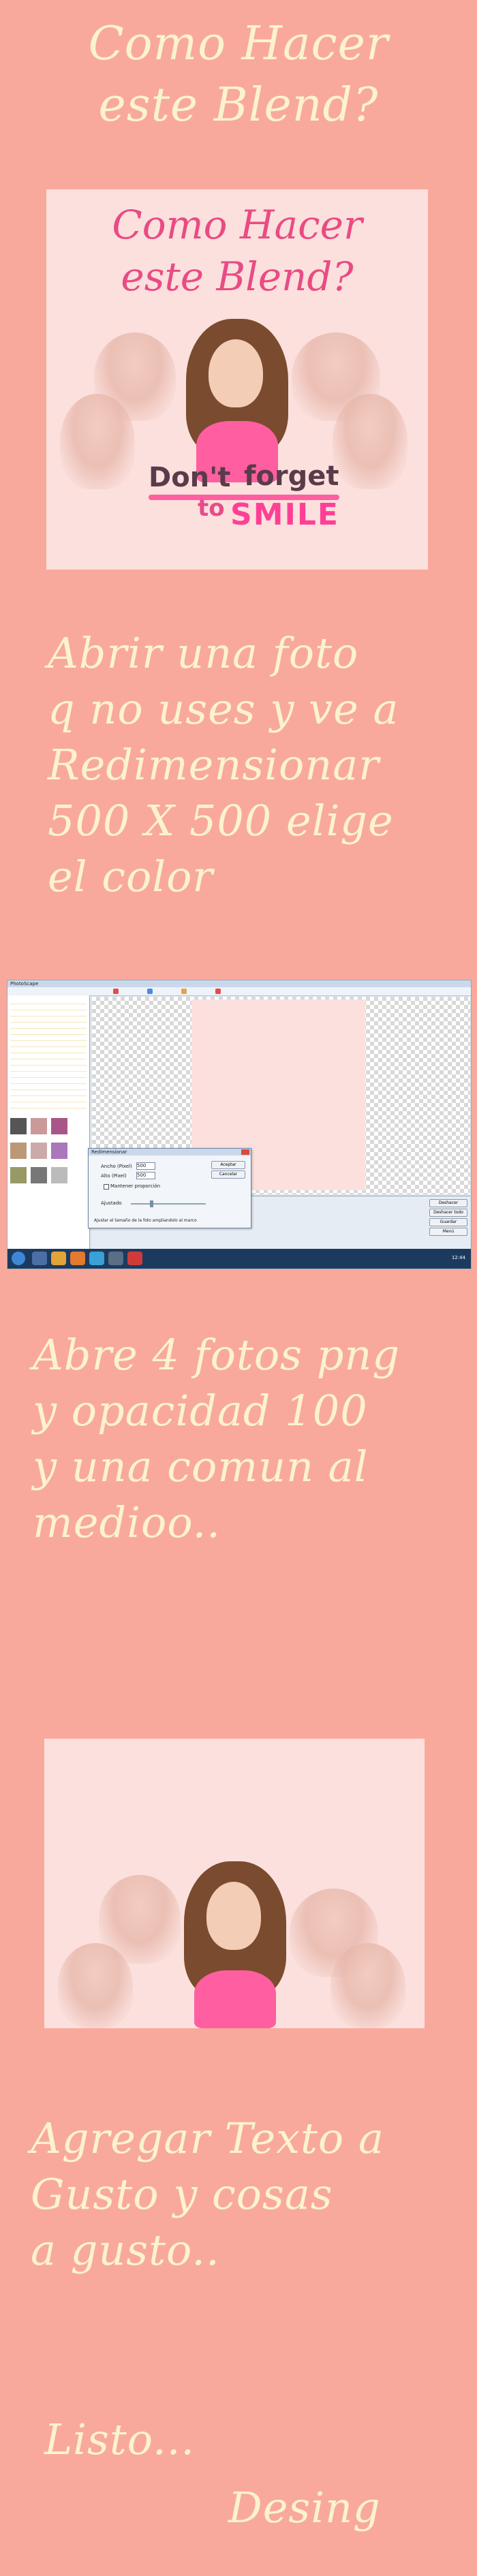  I want to click on window-titlebar: PhotoScape, so click(239, 983).